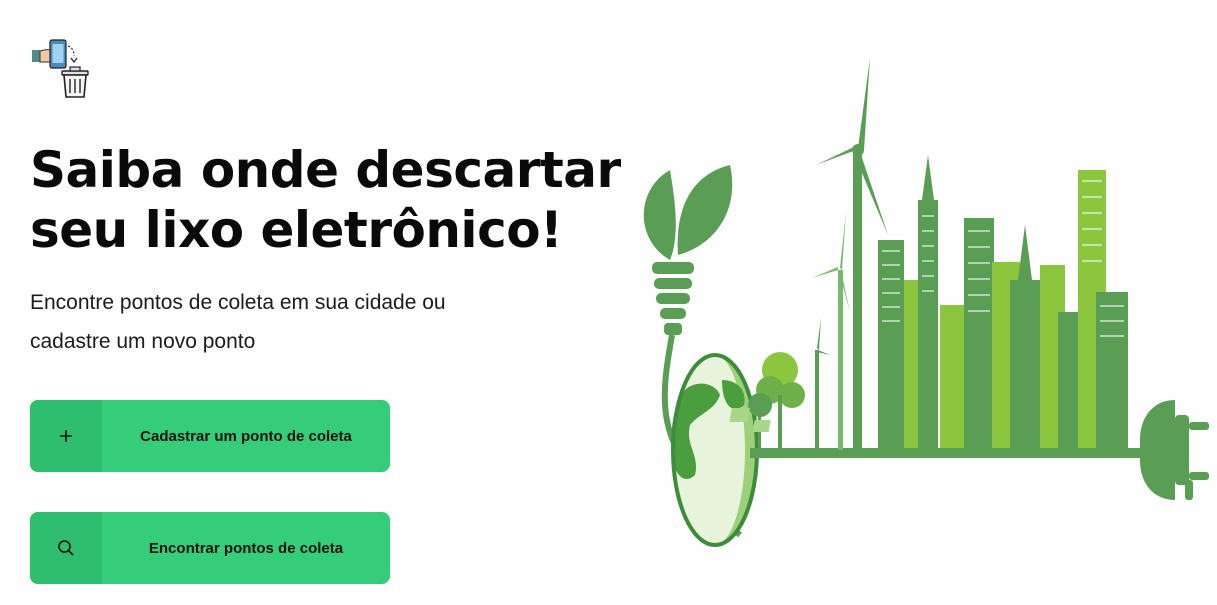  Describe the element at coordinates (66, 548) in the screenshot. I see `search-icon` at that location.